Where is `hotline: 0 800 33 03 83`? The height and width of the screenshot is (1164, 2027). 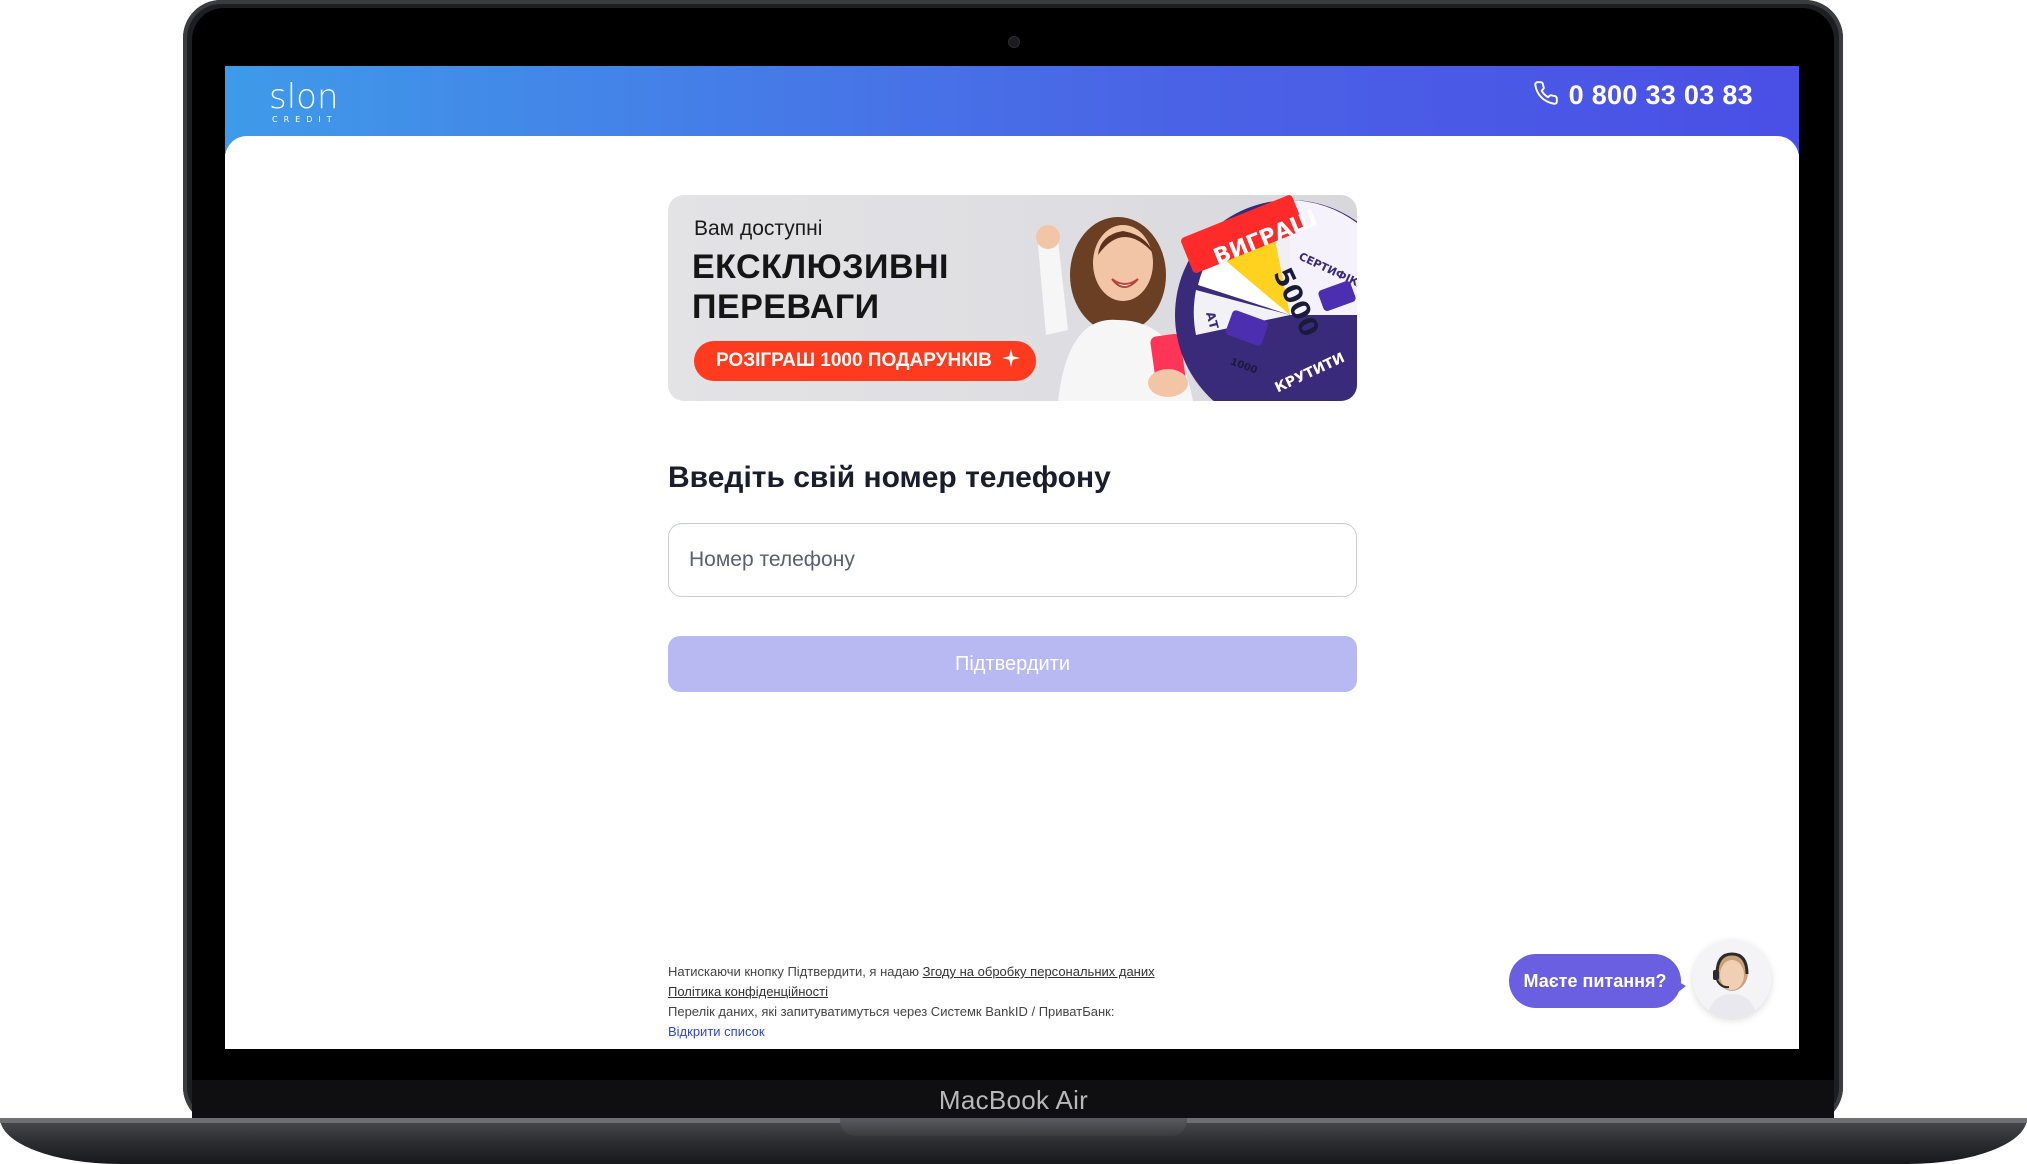 hotline: 0 800 33 03 83 is located at coordinates (1643, 95).